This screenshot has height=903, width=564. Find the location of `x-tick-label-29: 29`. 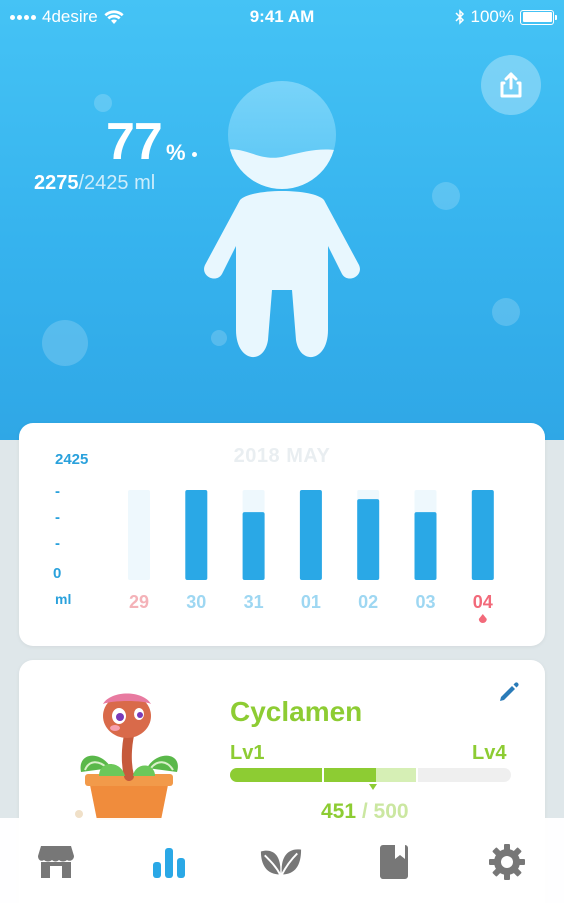

x-tick-label-29: 29 is located at coordinates (139, 602).